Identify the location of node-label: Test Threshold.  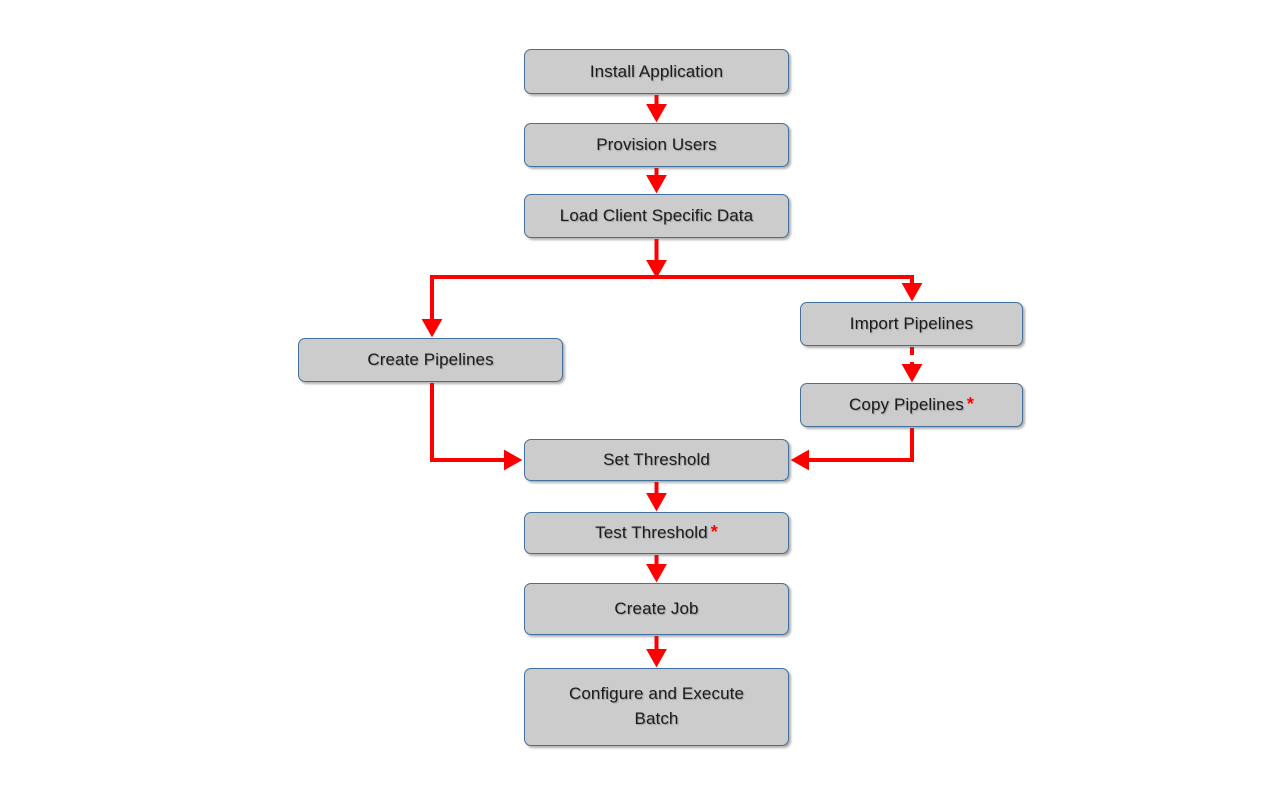
(651, 533).